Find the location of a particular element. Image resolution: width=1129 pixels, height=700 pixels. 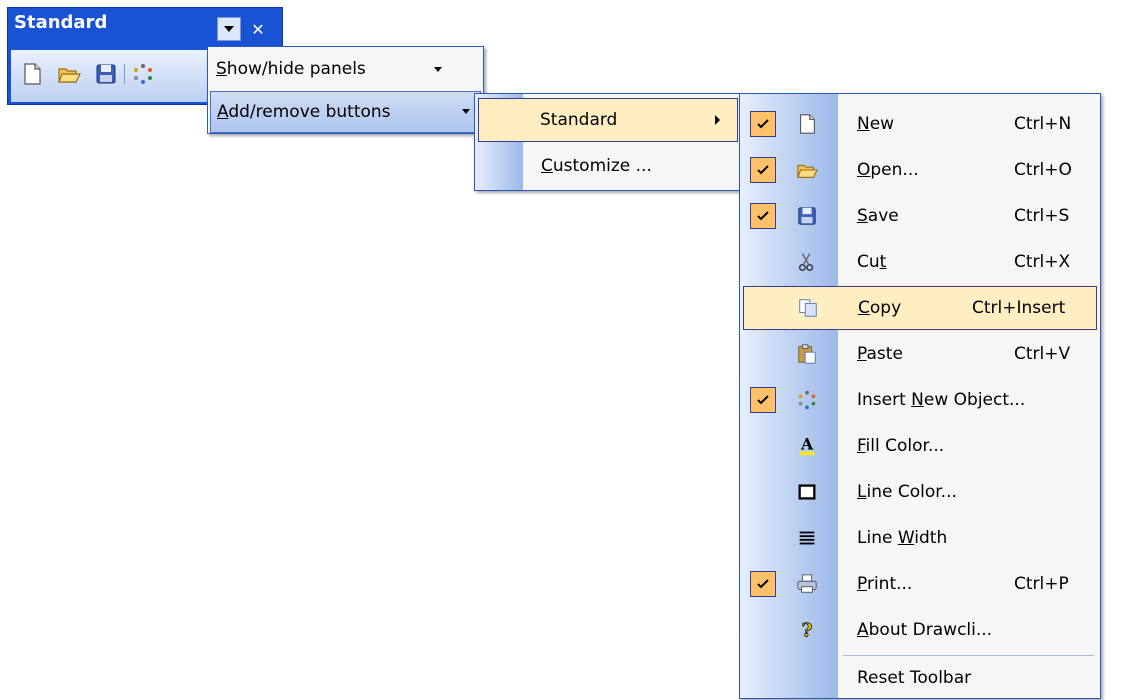

toolbar-options-menu: Show/hide panels Add/remove buttons is located at coordinates (345, 90).